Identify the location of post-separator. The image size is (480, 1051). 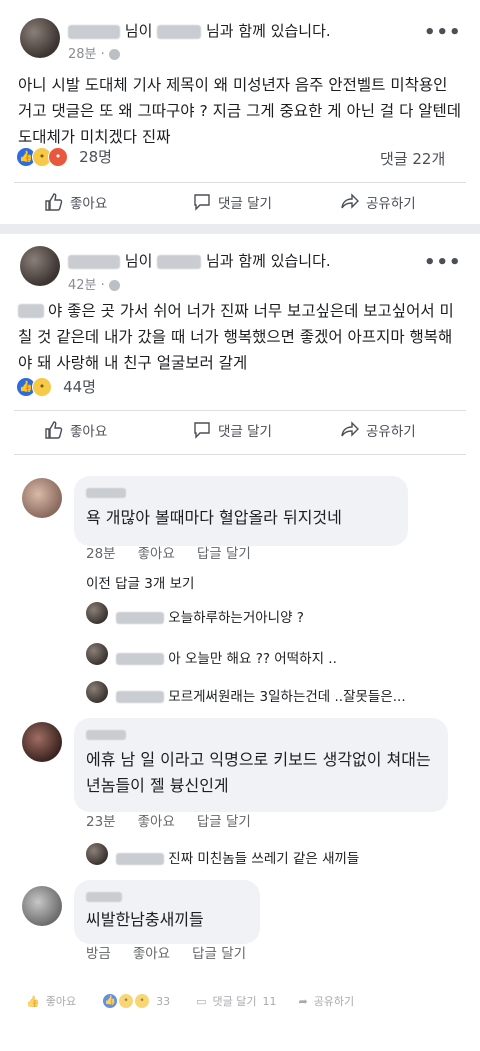
(240, 229).